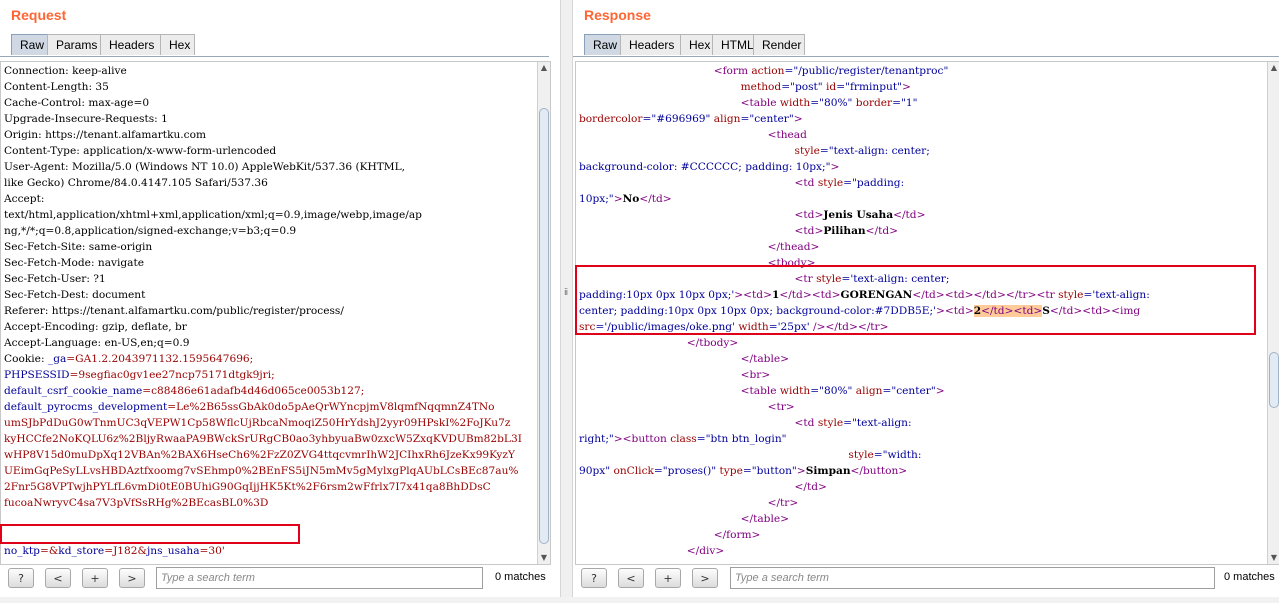  I want to click on code-line: Sec-Fetch-User: ?1, so click(263, 279).